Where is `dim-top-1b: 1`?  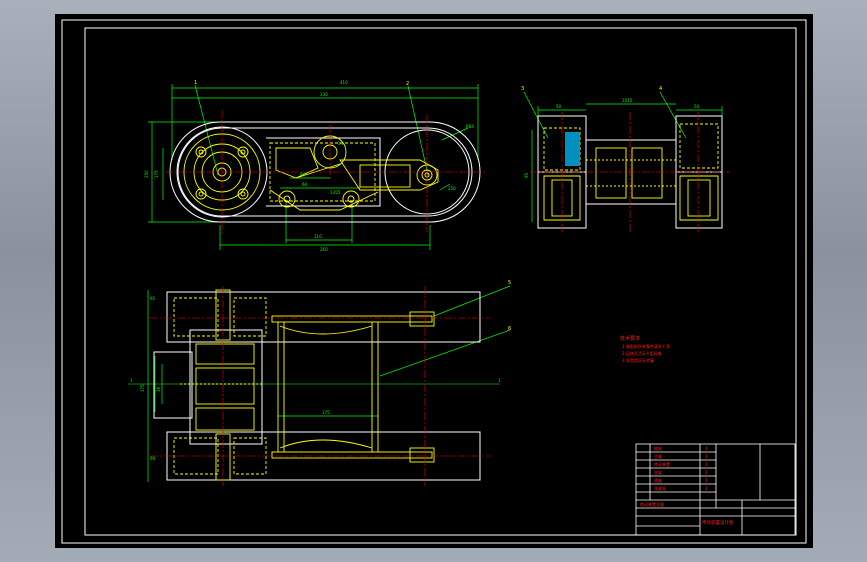
dim-top-1b: 1 is located at coordinates (499, 380).